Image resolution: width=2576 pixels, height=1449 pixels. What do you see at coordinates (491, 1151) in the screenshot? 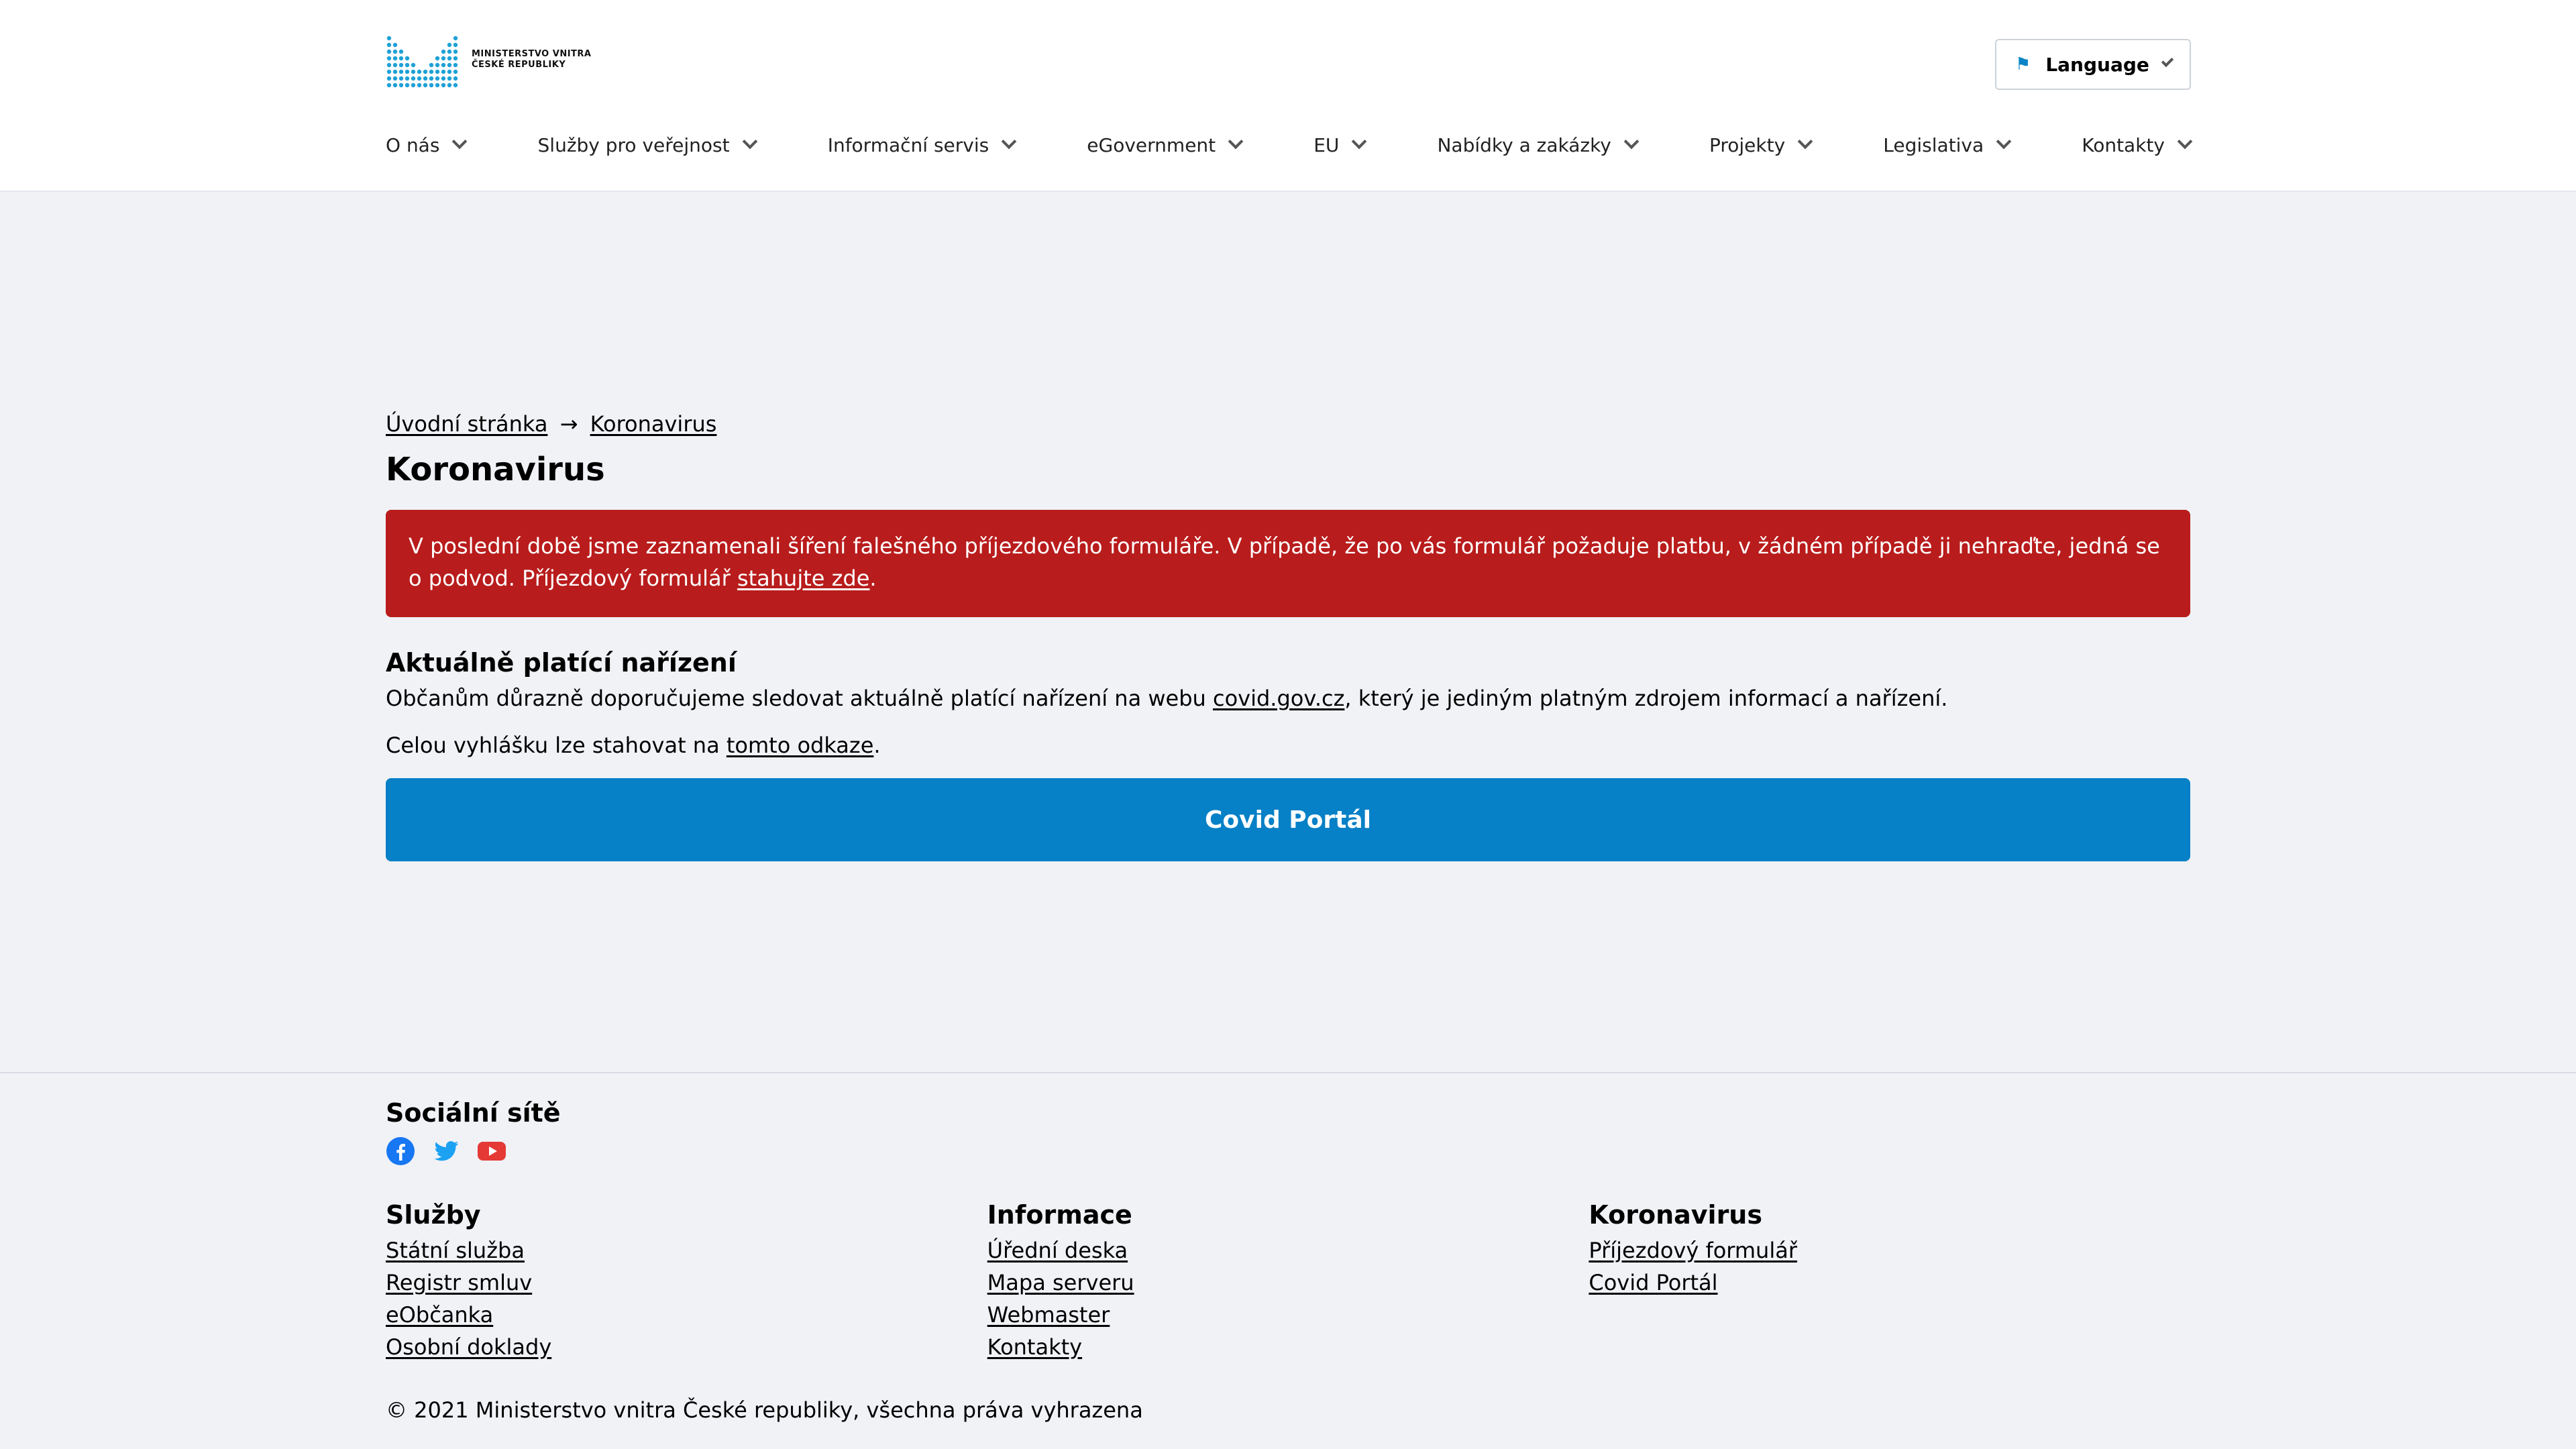
I see `youtube-icon` at bounding box center [491, 1151].